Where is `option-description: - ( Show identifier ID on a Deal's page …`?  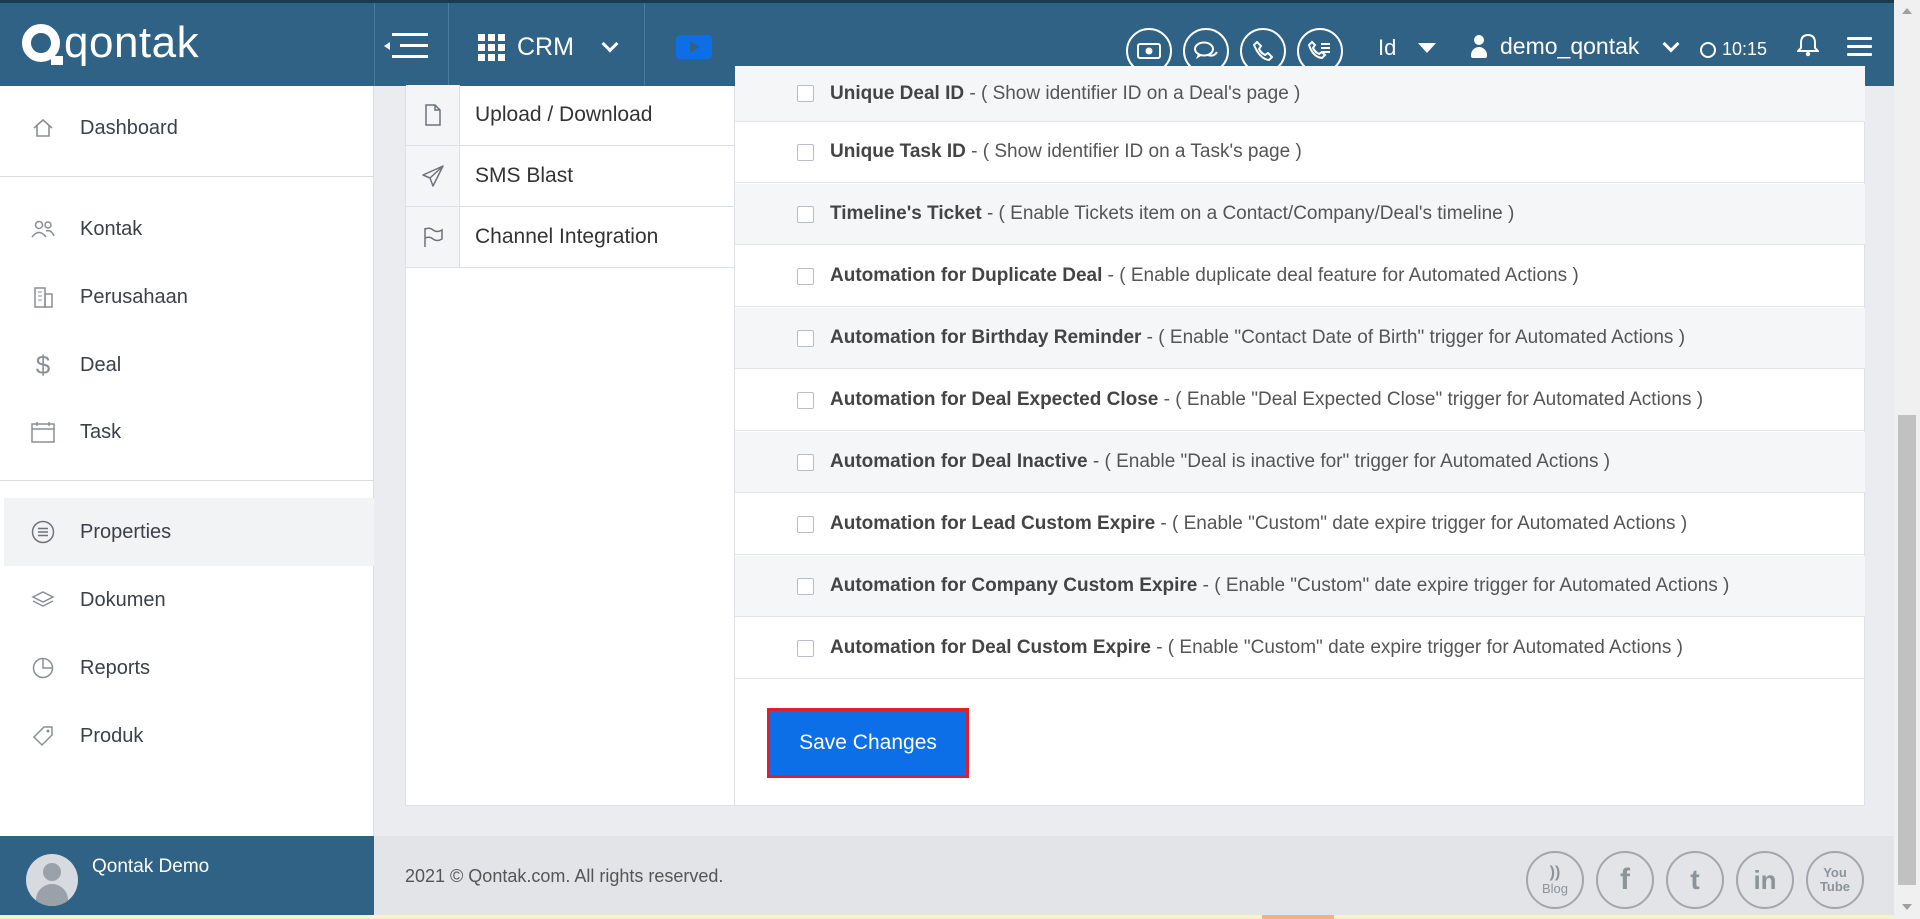 option-description: - ( Show identifier ID on a Deal's page … is located at coordinates (1132, 93).